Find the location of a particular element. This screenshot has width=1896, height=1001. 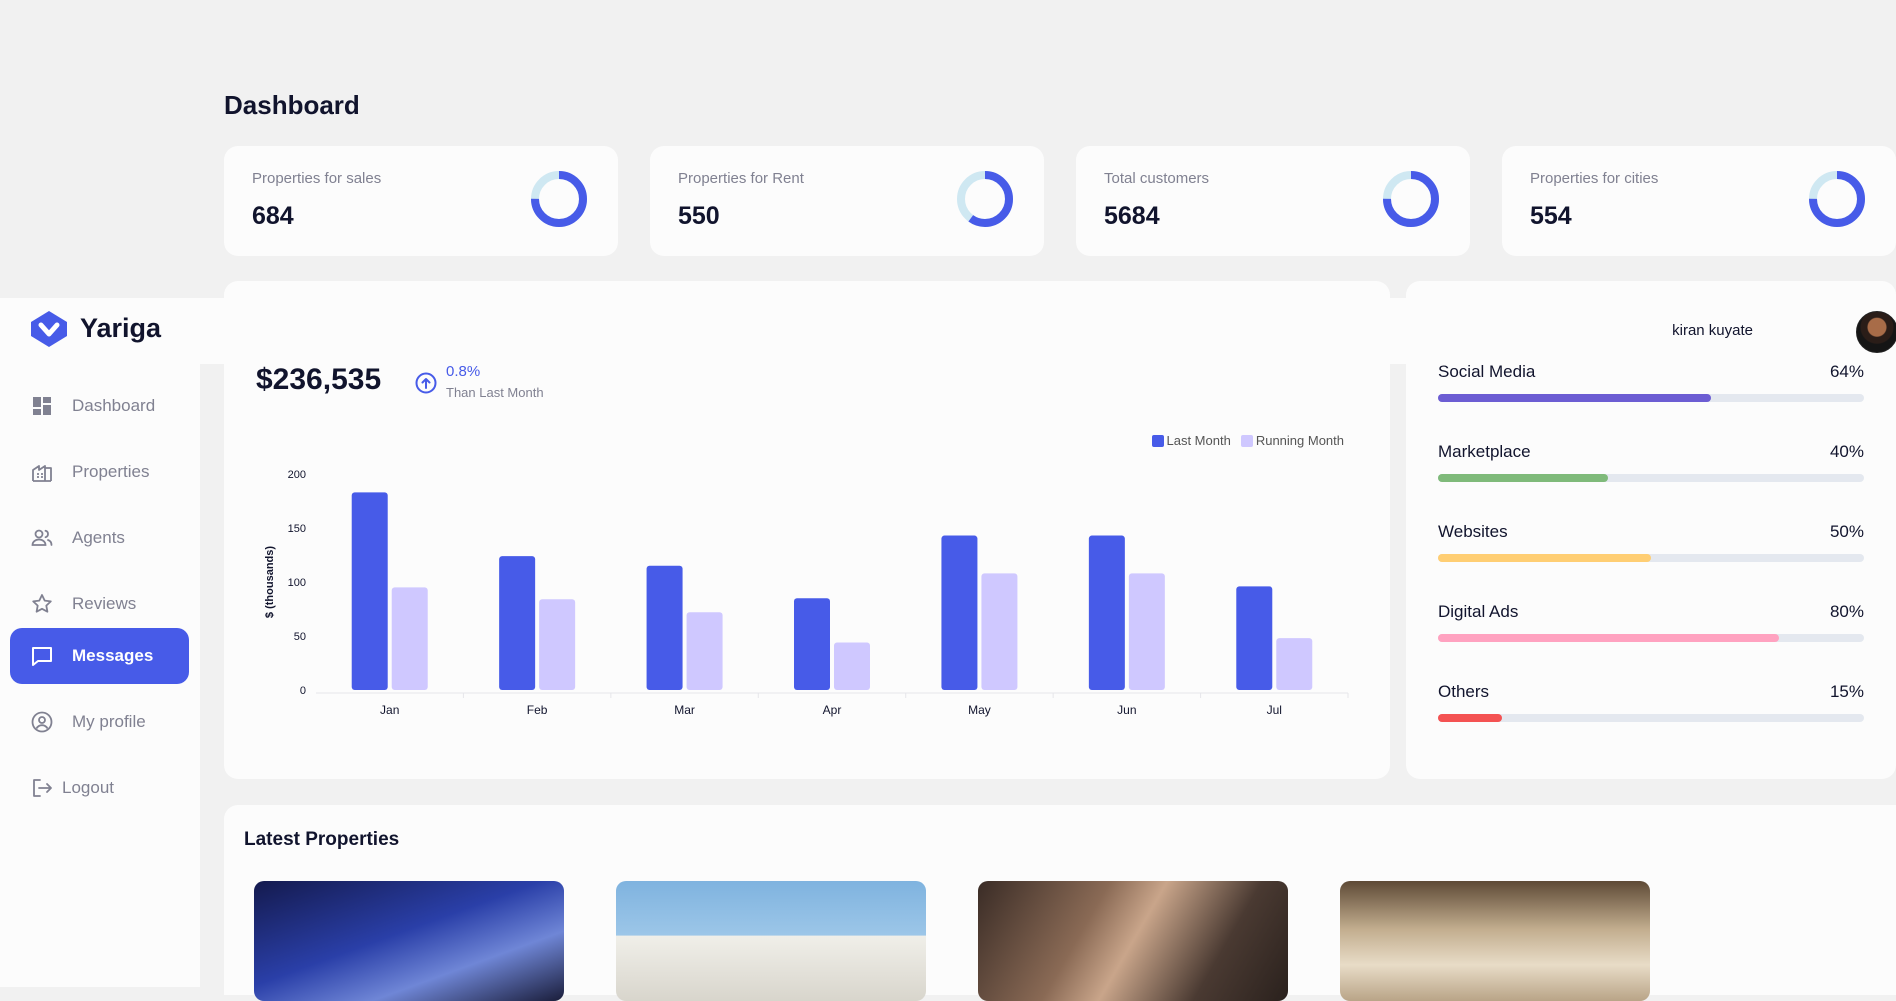

x-tick-label: Mar is located at coordinates (684, 710).